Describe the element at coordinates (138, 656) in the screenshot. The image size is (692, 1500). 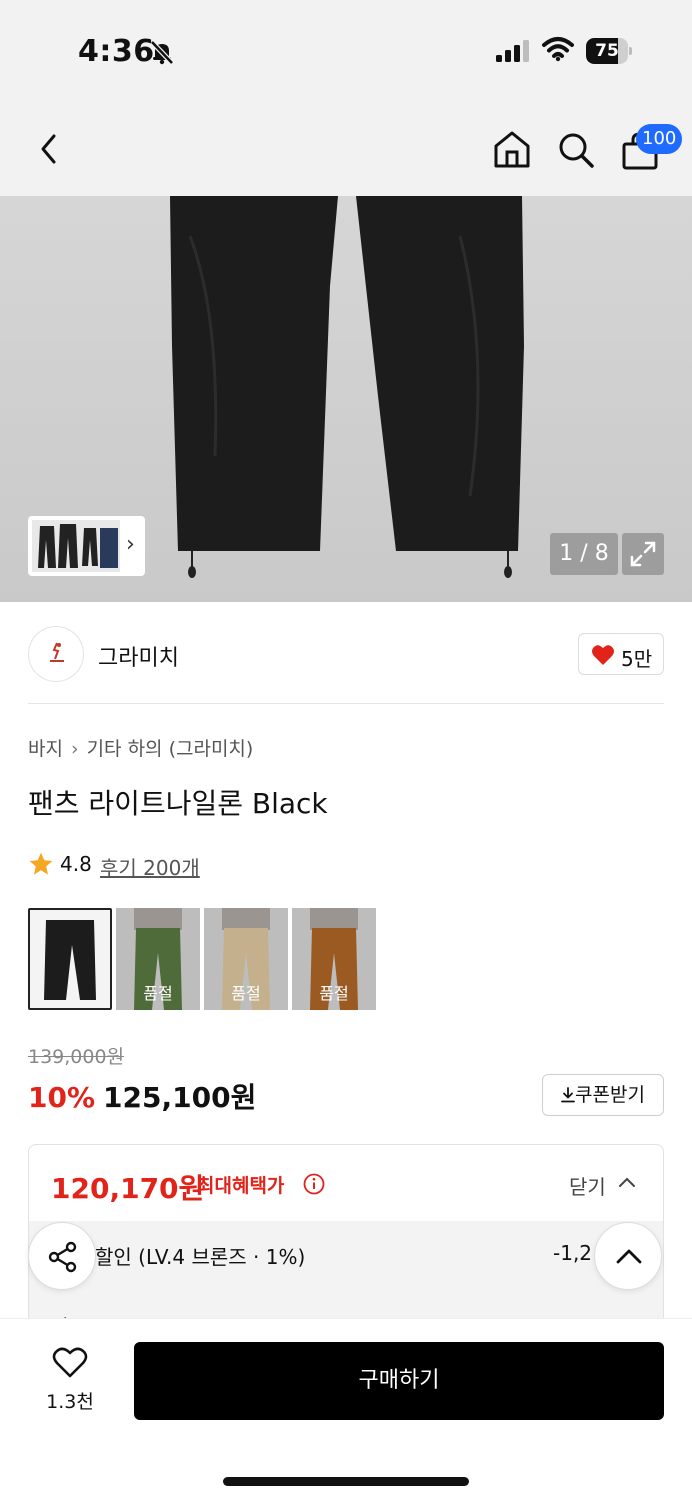
I see `brand-name: 그라미치` at that location.